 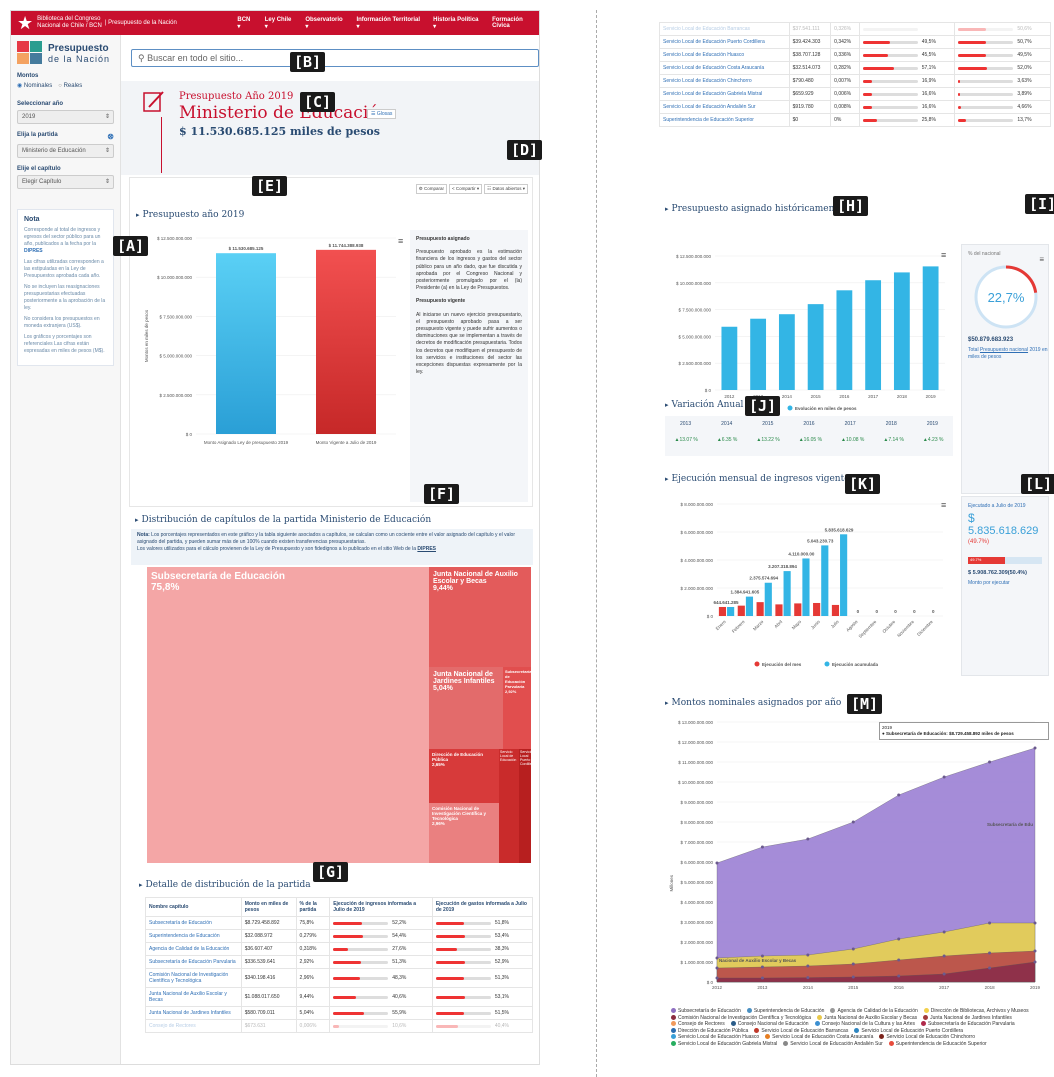 What do you see at coordinates (724, 107) in the screenshot?
I see `chapter-link: Servicio Local de Educación Andalién Sur` at bounding box center [724, 107].